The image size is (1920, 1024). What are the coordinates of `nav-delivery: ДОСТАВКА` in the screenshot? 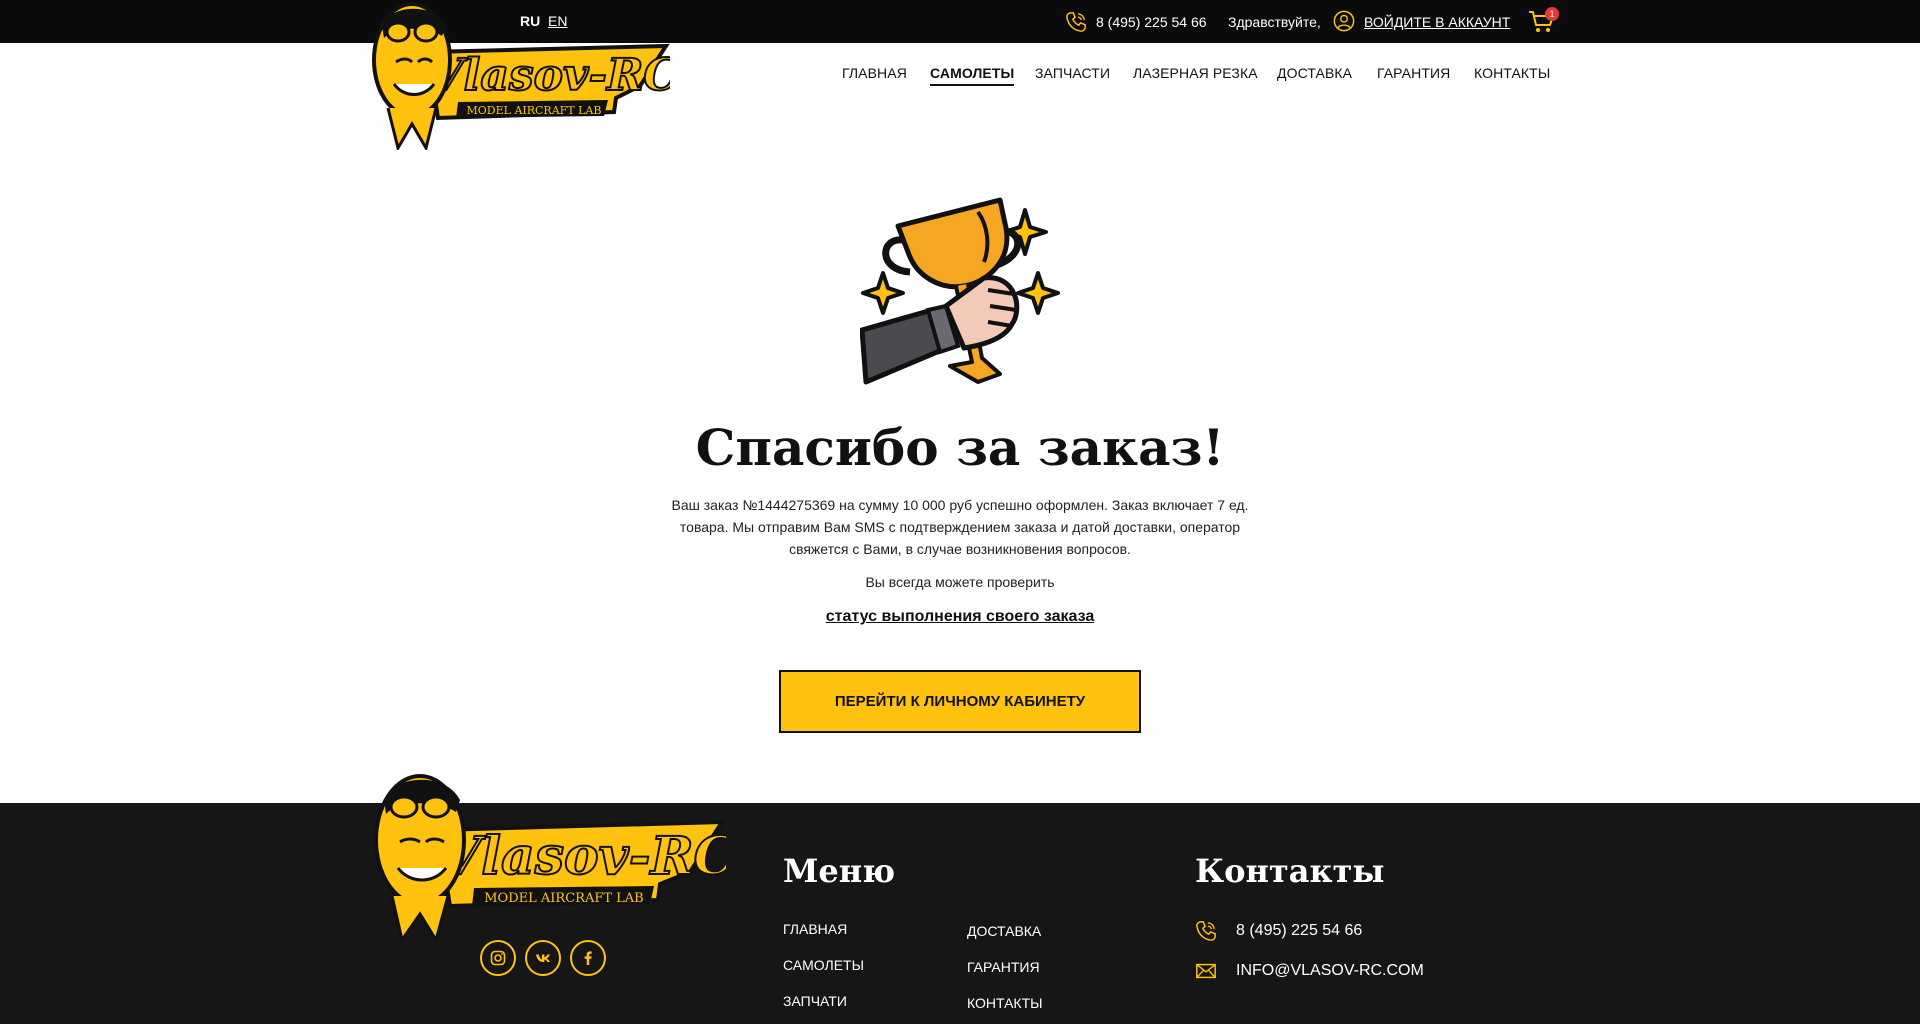 It's located at (1314, 73).